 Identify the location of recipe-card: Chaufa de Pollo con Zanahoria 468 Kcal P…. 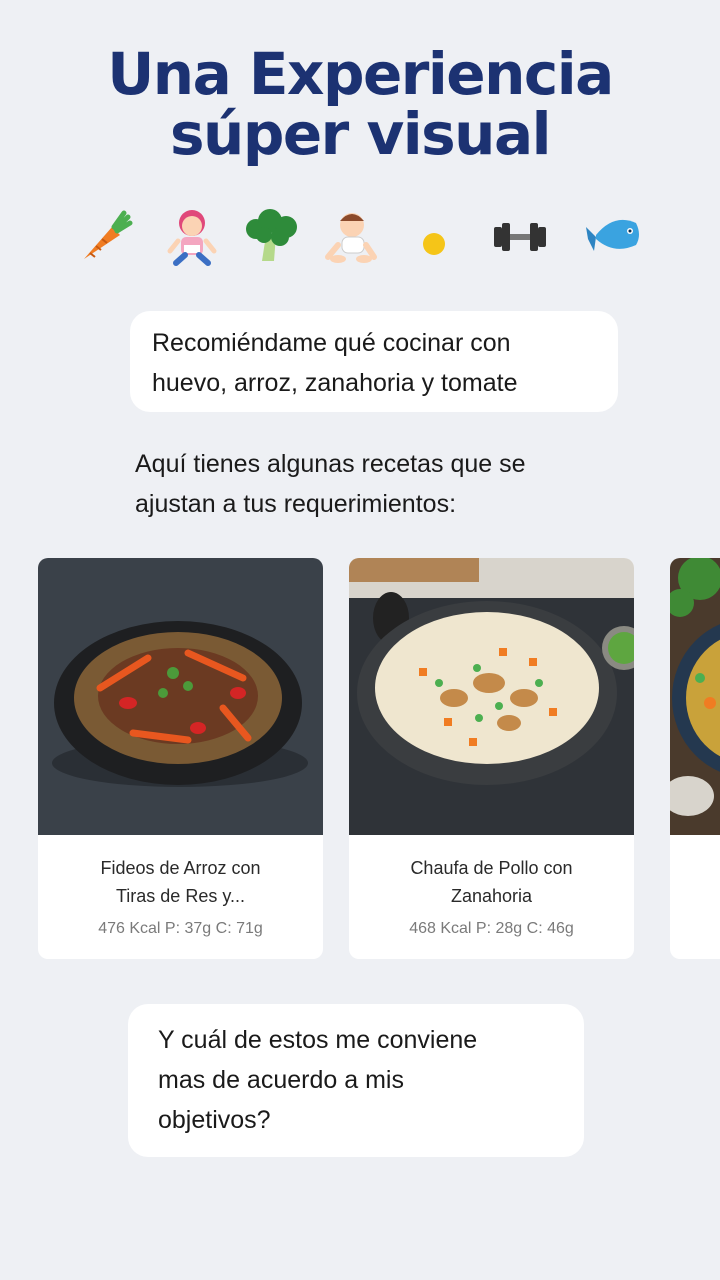
(491, 758).